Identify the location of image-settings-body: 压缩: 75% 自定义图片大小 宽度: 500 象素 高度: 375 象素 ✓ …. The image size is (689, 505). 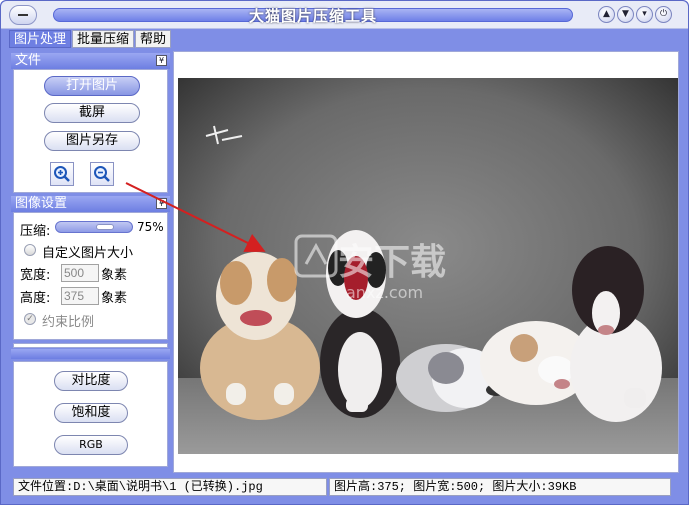
(90, 276).